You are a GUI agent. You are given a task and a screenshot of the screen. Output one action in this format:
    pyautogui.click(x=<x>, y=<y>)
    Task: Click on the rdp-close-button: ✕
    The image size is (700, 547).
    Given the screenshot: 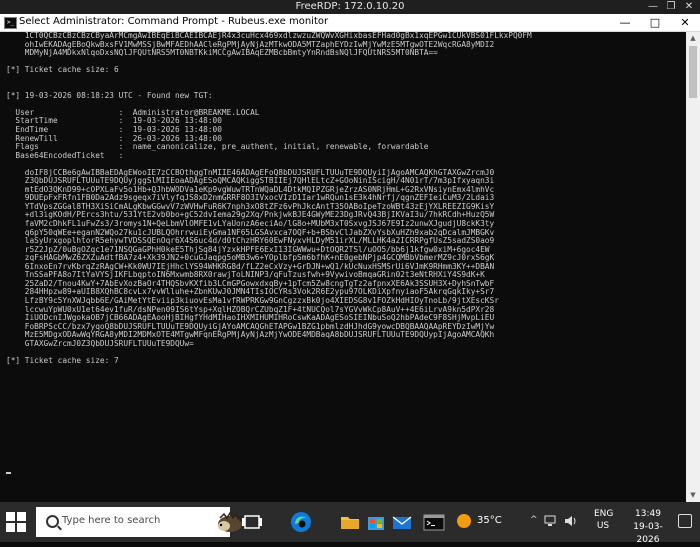 What is the action you would take?
    pyautogui.click(x=689, y=7)
    